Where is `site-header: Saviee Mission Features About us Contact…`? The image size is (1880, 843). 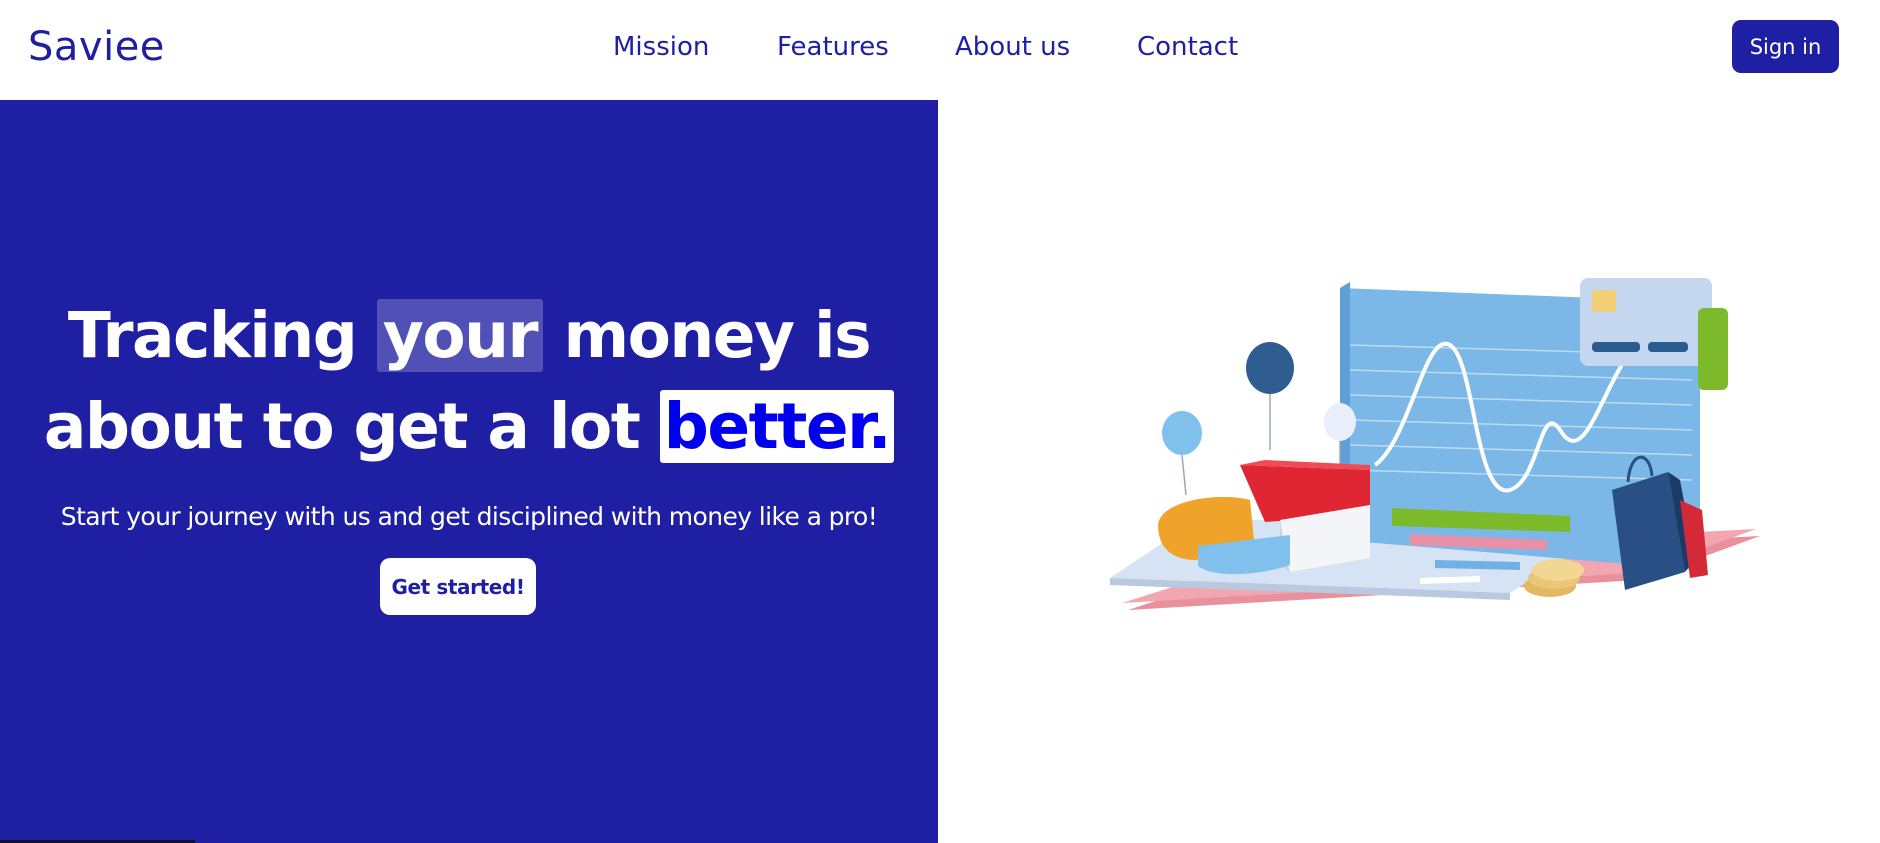 site-header: Saviee Mission Features About us Contact… is located at coordinates (940, 50).